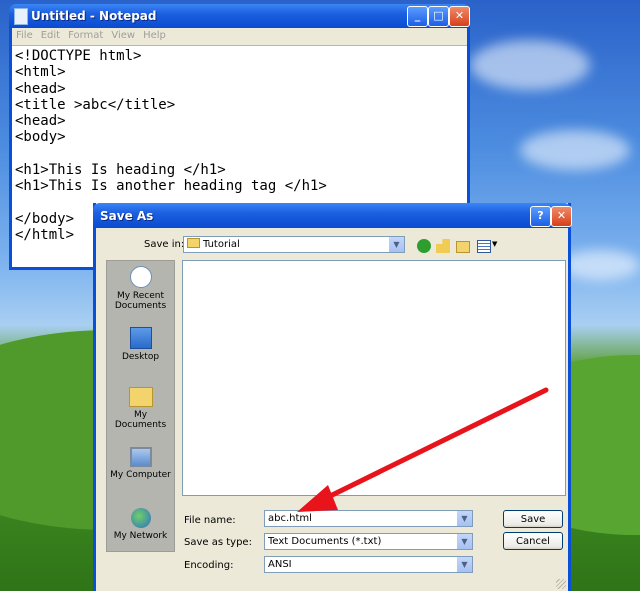 The image size is (640, 591). What do you see at coordinates (484, 246) in the screenshot?
I see `views-menu-icon` at bounding box center [484, 246].